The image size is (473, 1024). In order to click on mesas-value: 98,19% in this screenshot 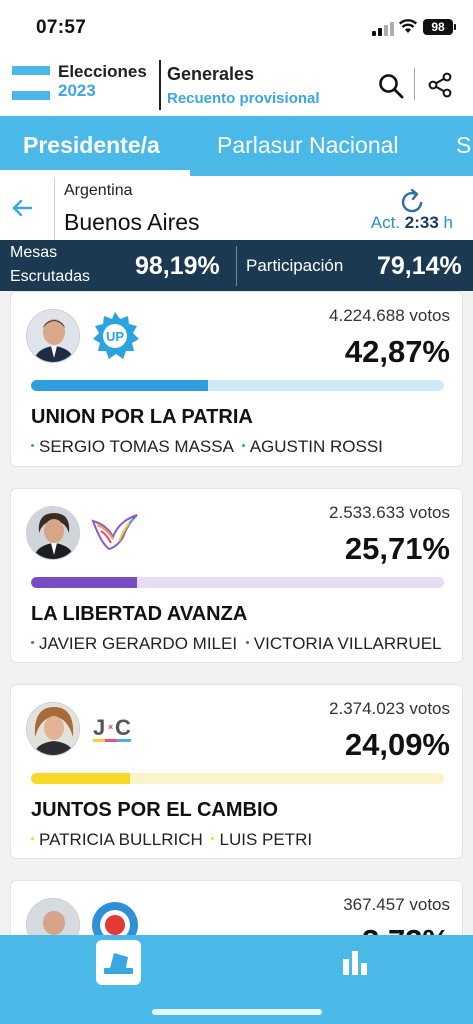, I will do `click(177, 266)`.